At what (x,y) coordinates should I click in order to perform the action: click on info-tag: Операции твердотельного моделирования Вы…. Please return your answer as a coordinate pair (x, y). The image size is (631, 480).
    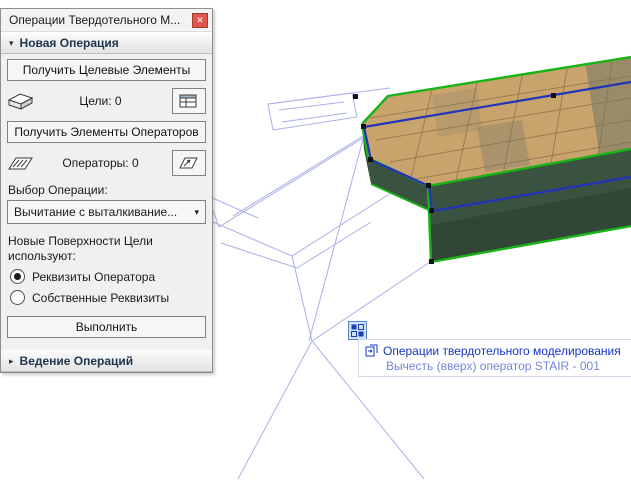
    Looking at the image, I should click on (494, 358).